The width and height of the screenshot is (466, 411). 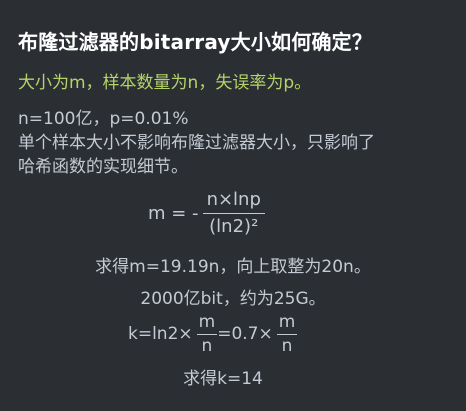 I want to click on formula-k: k=ln2× m n =0.7× m n, so click(x=213, y=334).